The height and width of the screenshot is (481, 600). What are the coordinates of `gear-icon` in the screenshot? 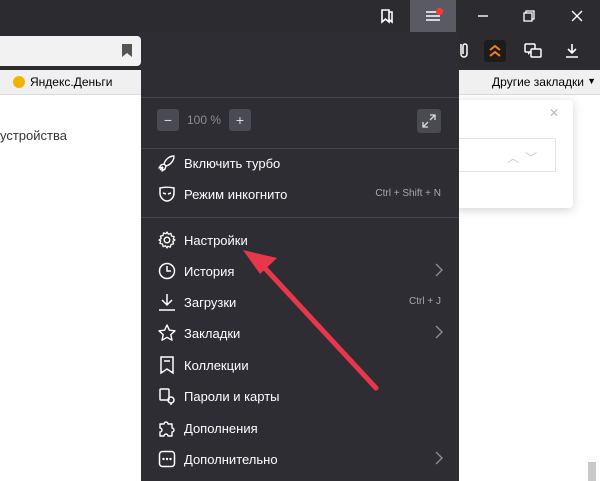 It's located at (167, 240).